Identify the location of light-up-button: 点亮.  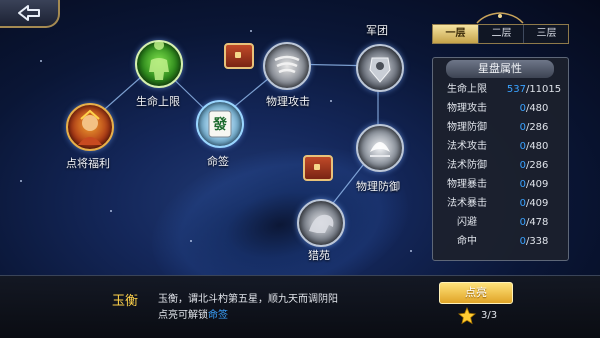
(476, 293).